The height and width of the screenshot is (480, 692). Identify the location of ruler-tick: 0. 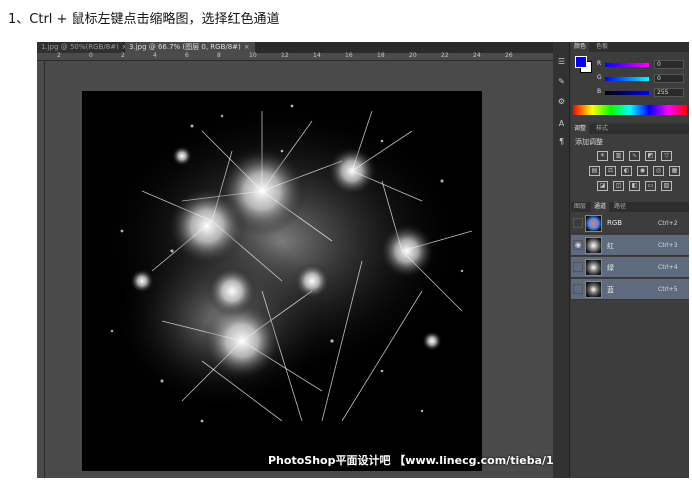
(91, 55).